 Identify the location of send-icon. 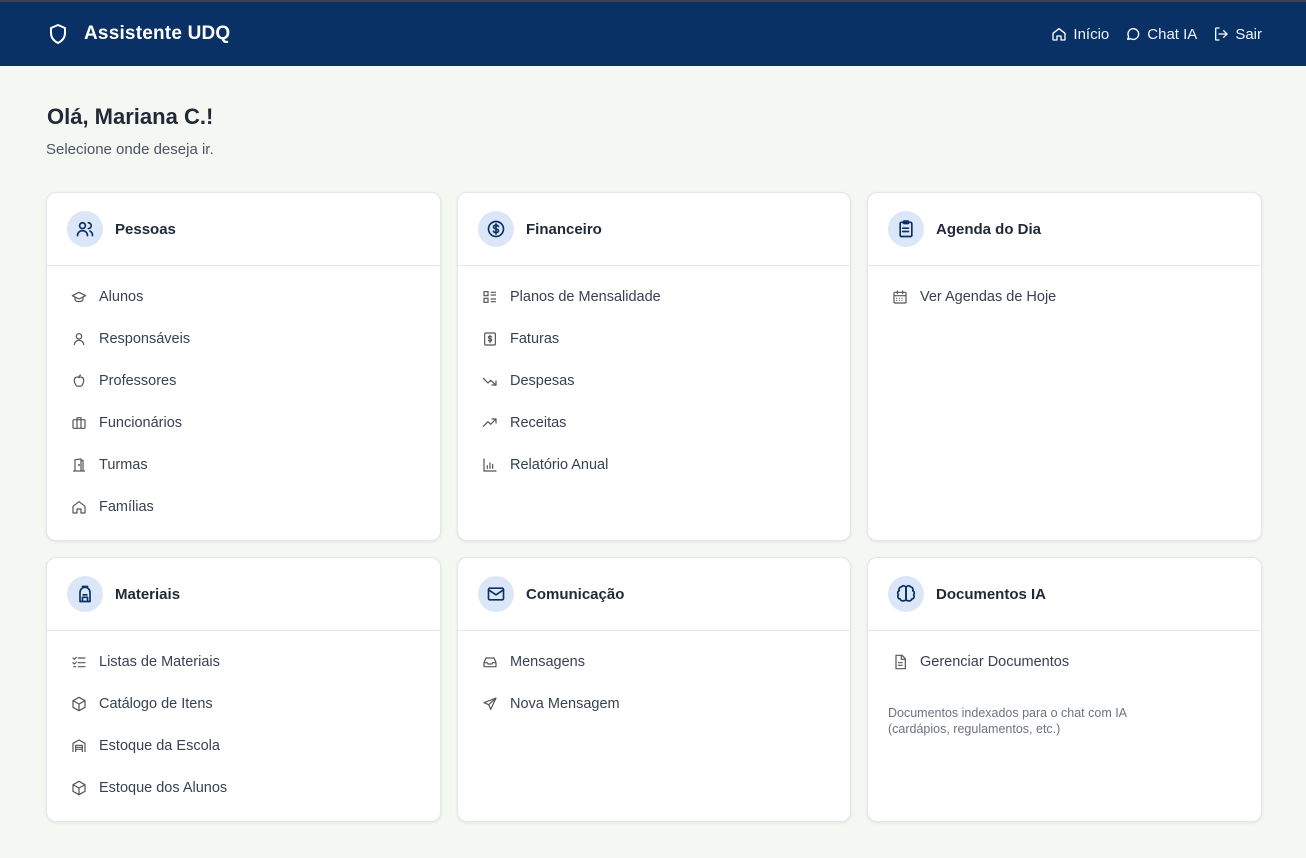
(490, 703).